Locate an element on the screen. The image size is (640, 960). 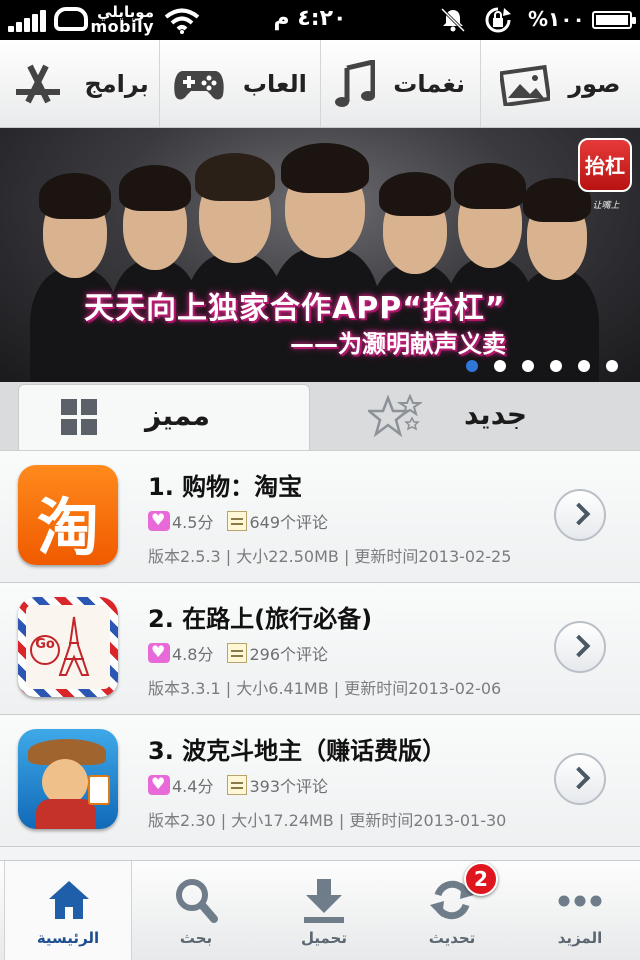
tabbar-download: تحميل is located at coordinates (324, 910).